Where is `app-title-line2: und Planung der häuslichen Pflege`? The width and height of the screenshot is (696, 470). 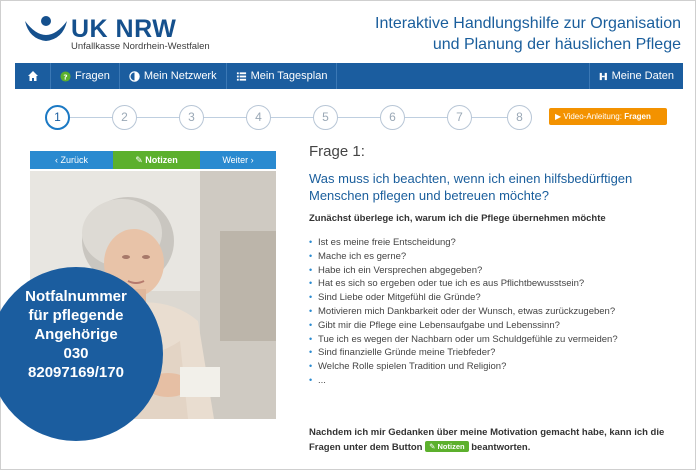 app-title-line2: und Planung der häuslichen Pflege is located at coordinates (556, 44).